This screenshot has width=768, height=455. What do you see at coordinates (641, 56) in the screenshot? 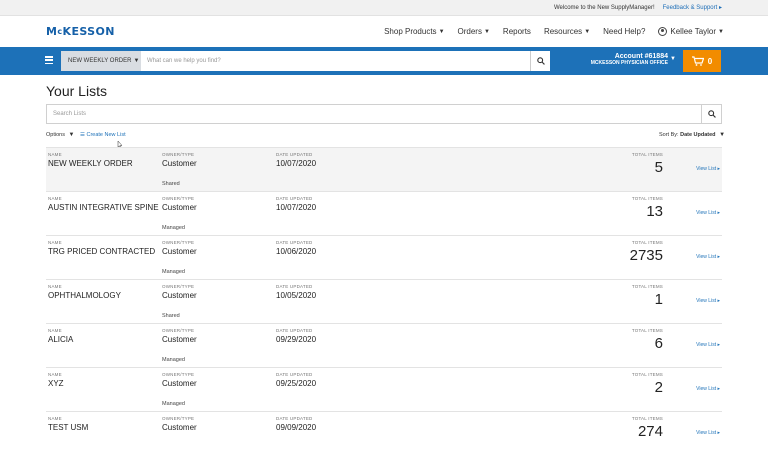
I see `account-number: Account #61884` at bounding box center [641, 56].